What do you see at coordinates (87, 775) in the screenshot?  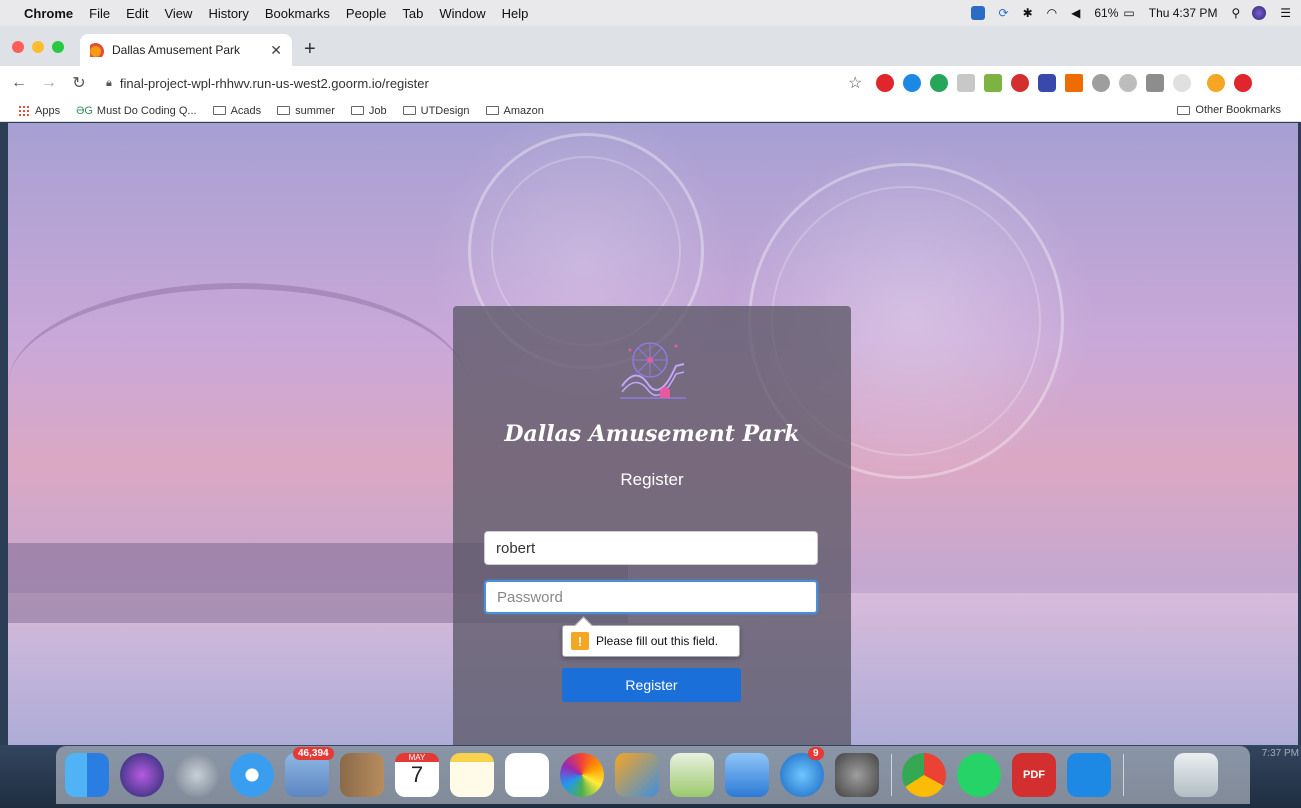 I see `finder-icon` at bounding box center [87, 775].